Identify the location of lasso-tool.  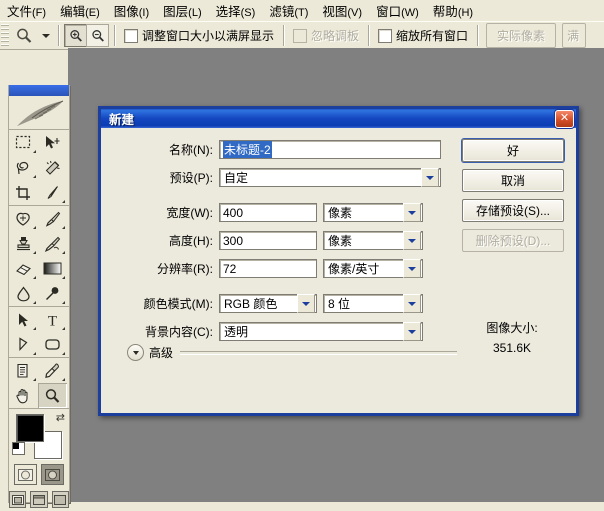
(23, 167).